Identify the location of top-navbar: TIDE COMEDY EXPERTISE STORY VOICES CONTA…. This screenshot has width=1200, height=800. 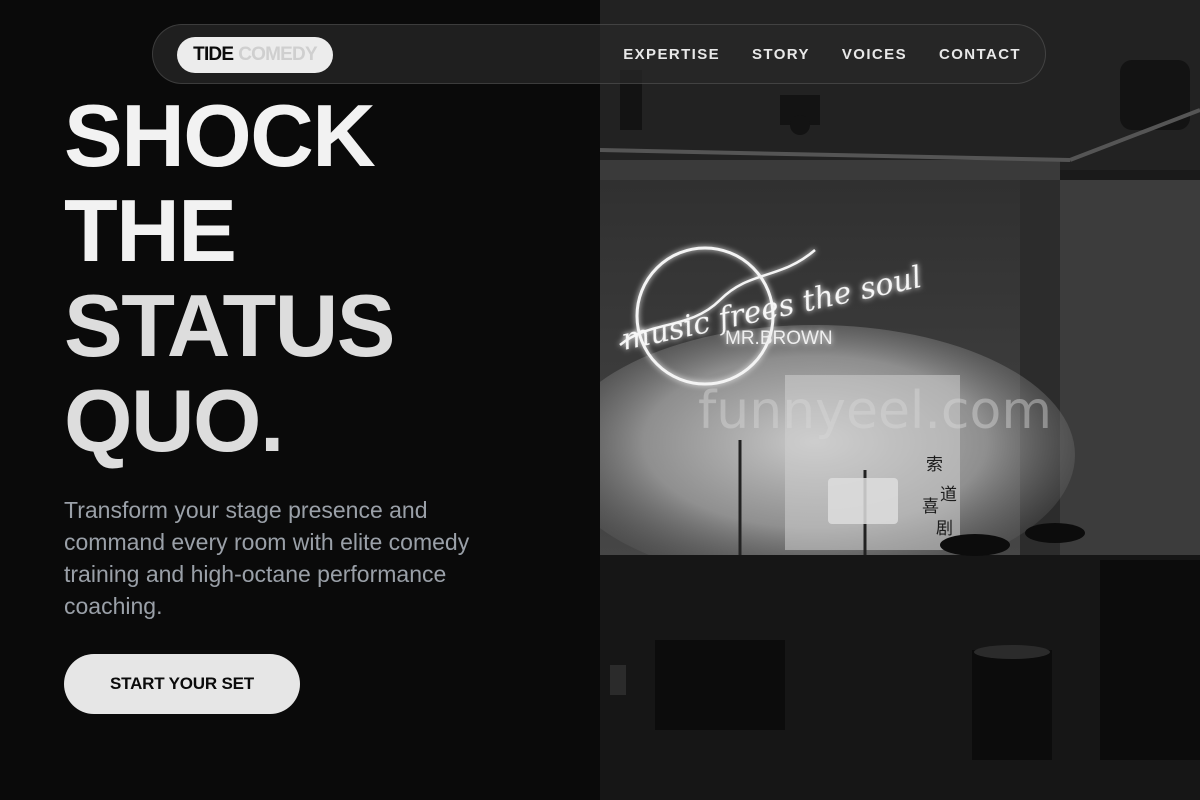
(599, 54).